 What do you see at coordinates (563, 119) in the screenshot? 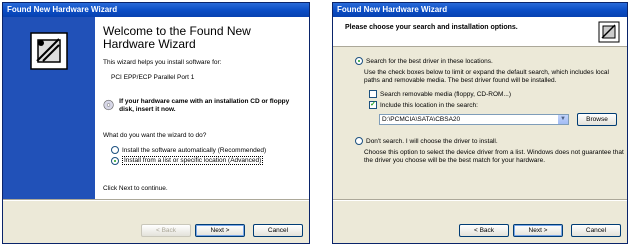
I see `chevron-down-icon: ▼` at bounding box center [563, 119].